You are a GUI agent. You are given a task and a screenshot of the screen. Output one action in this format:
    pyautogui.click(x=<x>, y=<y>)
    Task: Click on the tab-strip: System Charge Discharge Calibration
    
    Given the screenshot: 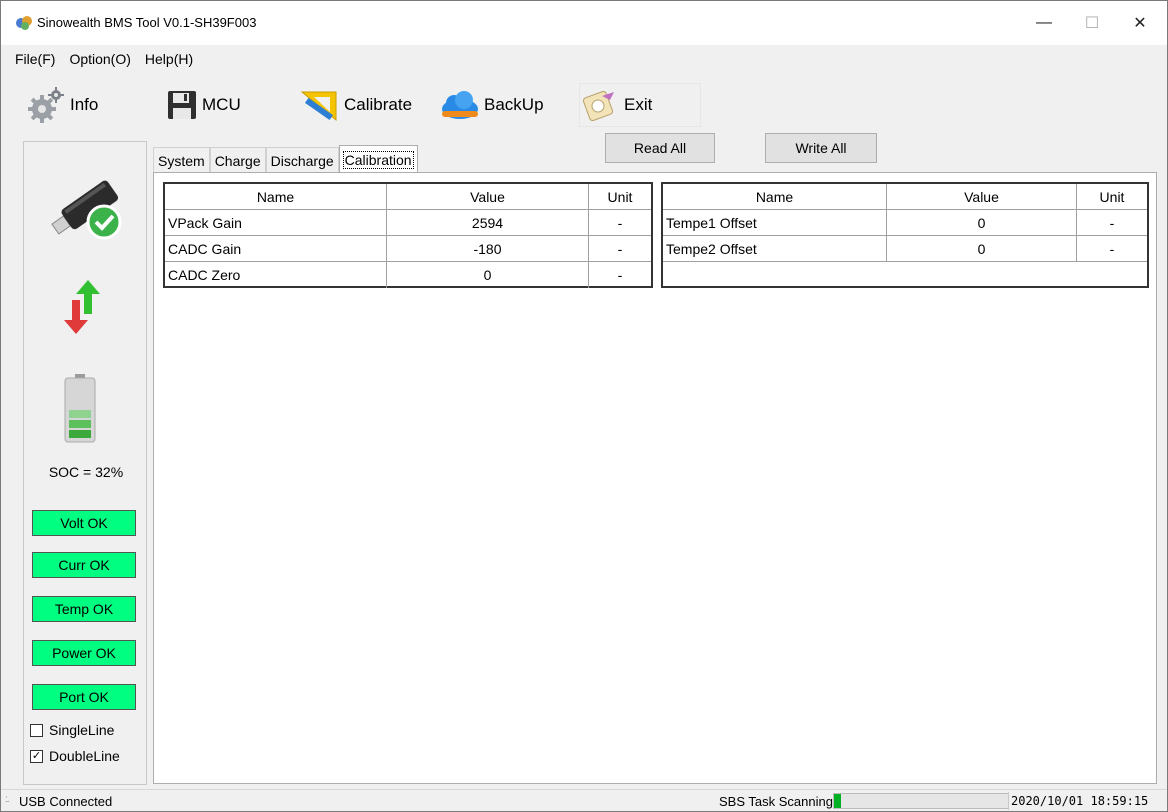 What is the action you would take?
    pyautogui.click(x=285, y=159)
    